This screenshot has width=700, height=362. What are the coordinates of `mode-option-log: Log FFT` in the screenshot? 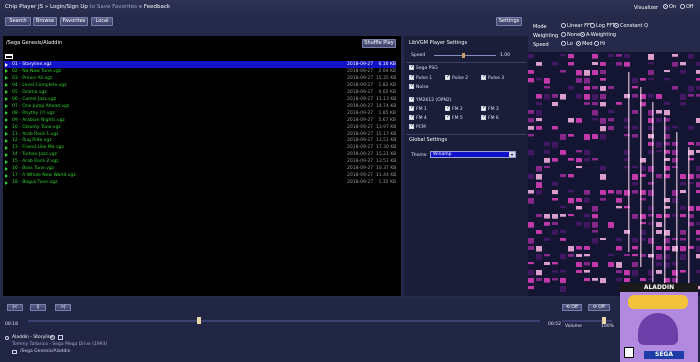 It's located at (602, 26).